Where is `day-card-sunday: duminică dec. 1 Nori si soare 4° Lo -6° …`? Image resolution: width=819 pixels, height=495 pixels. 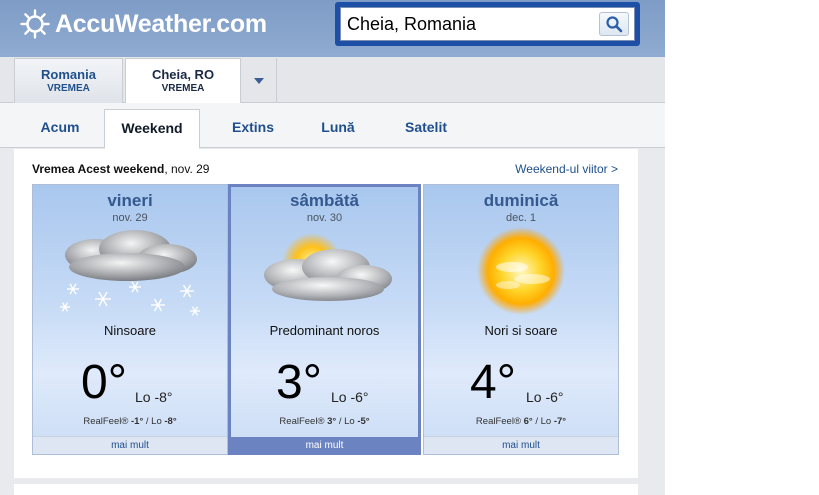 day-card-sunday: duminică dec. 1 Nori si soare 4° Lo -6° … is located at coordinates (521, 319).